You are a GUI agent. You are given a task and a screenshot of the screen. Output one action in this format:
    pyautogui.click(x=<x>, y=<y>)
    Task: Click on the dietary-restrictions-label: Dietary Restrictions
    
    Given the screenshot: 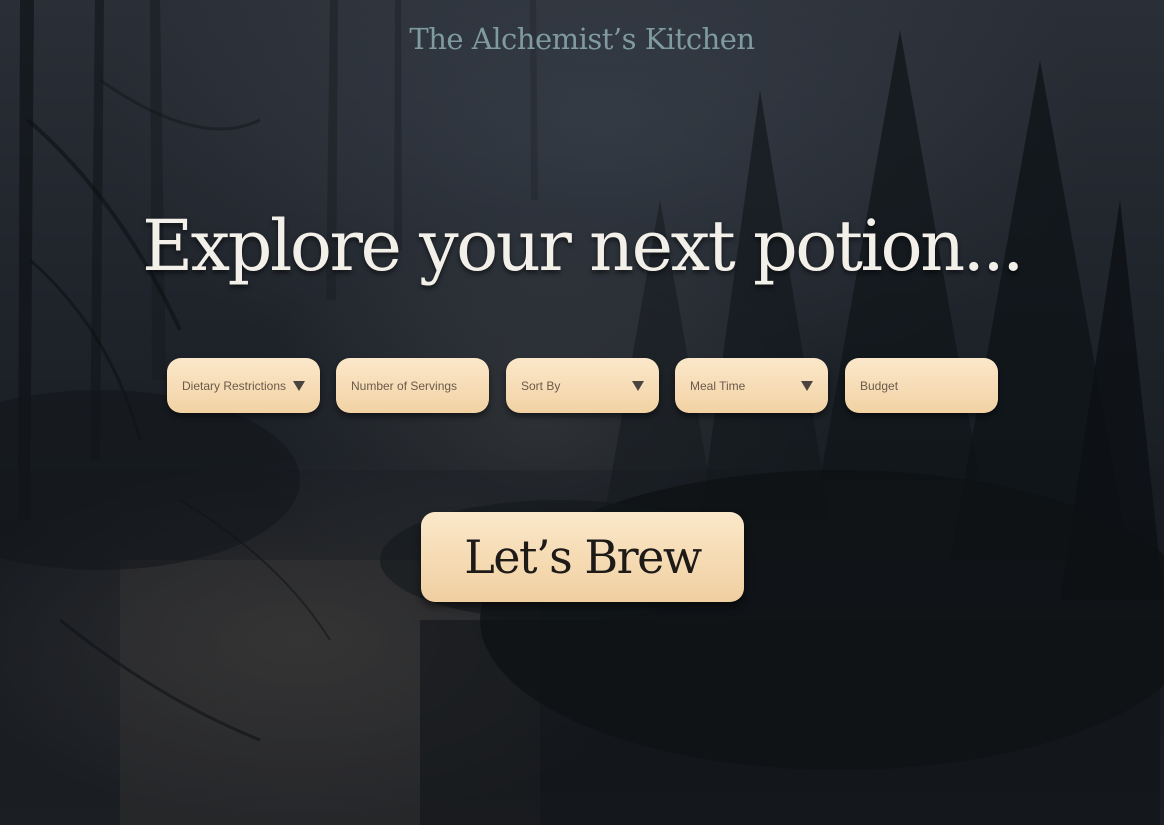 What is the action you would take?
    pyautogui.click(x=234, y=385)
    